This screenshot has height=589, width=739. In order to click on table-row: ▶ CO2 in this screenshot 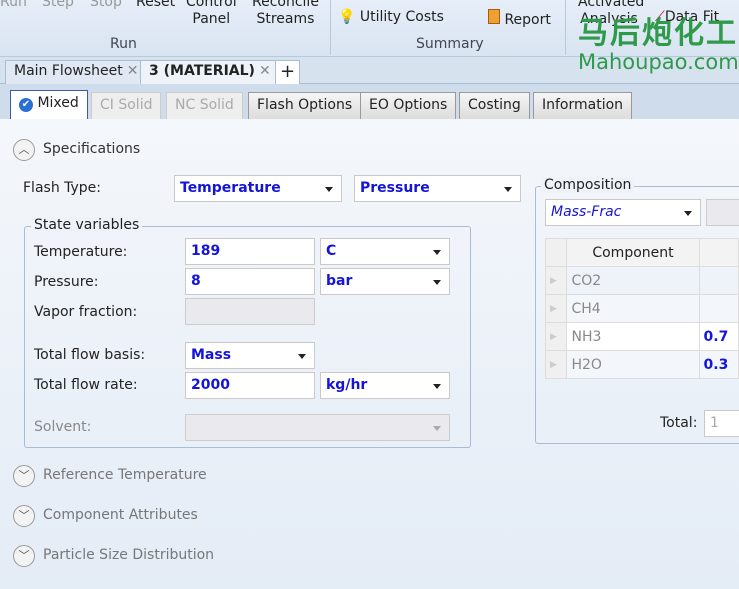, I will do `click(641, 280)`.